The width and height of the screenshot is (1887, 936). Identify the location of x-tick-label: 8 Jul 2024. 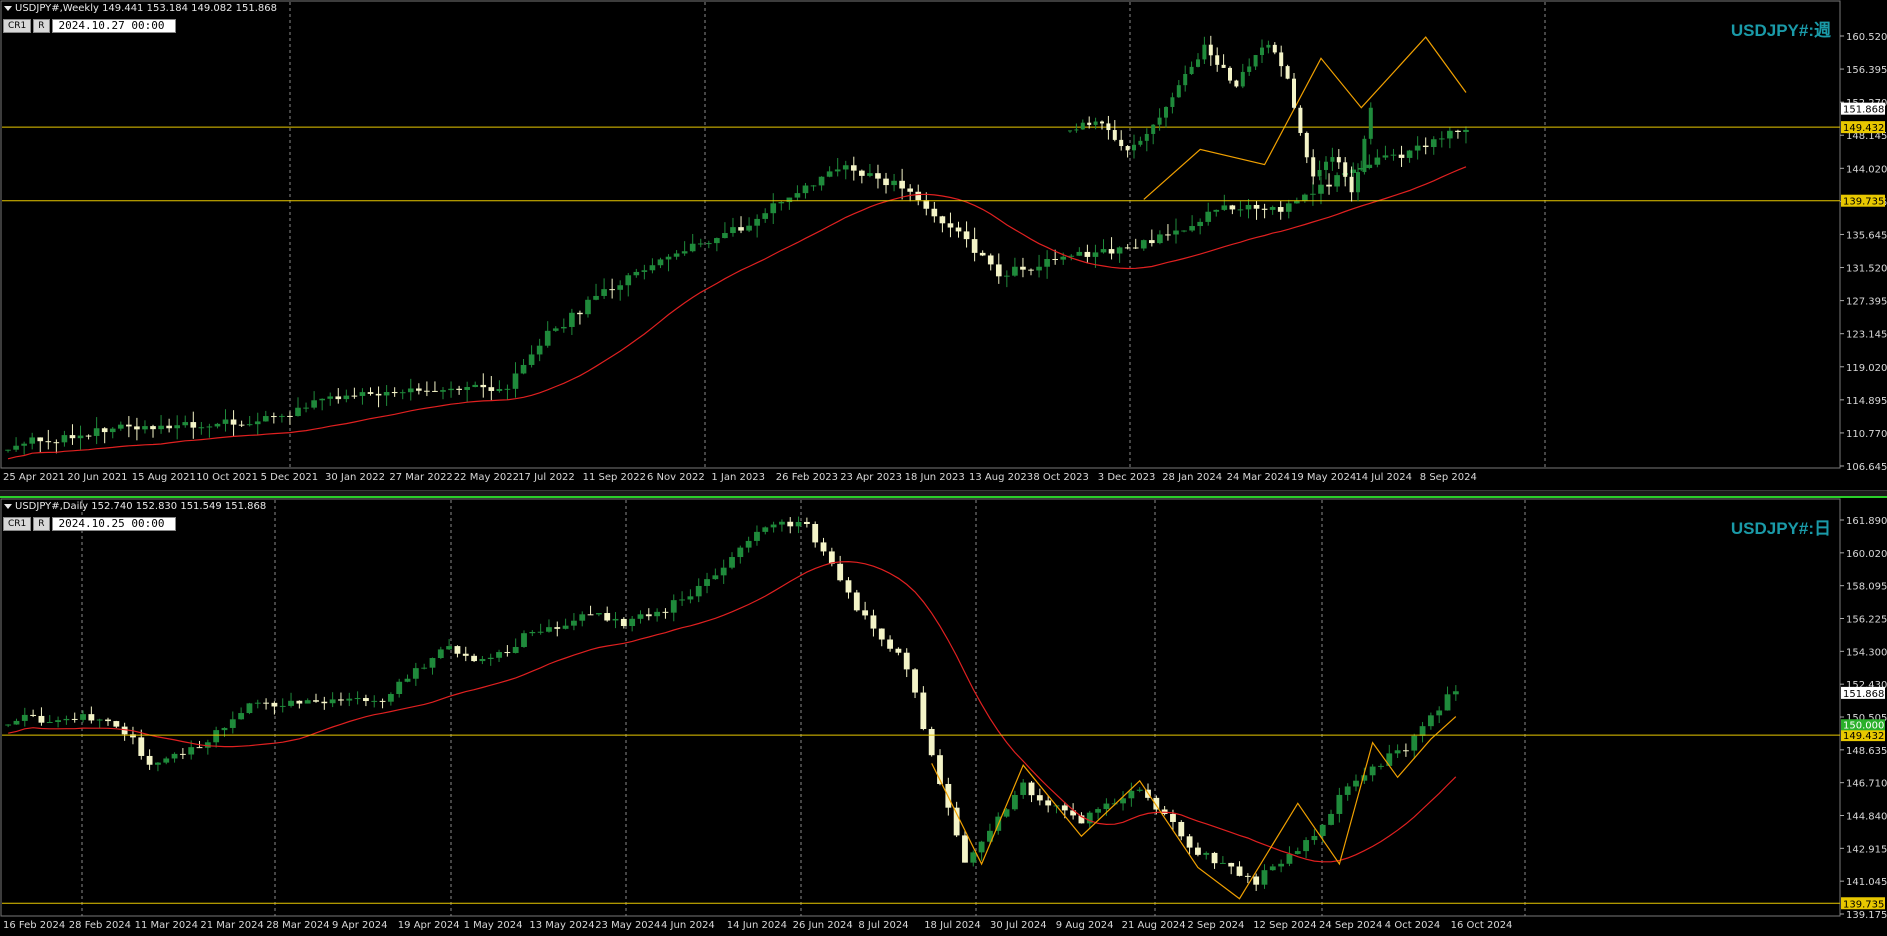
(883, 925).